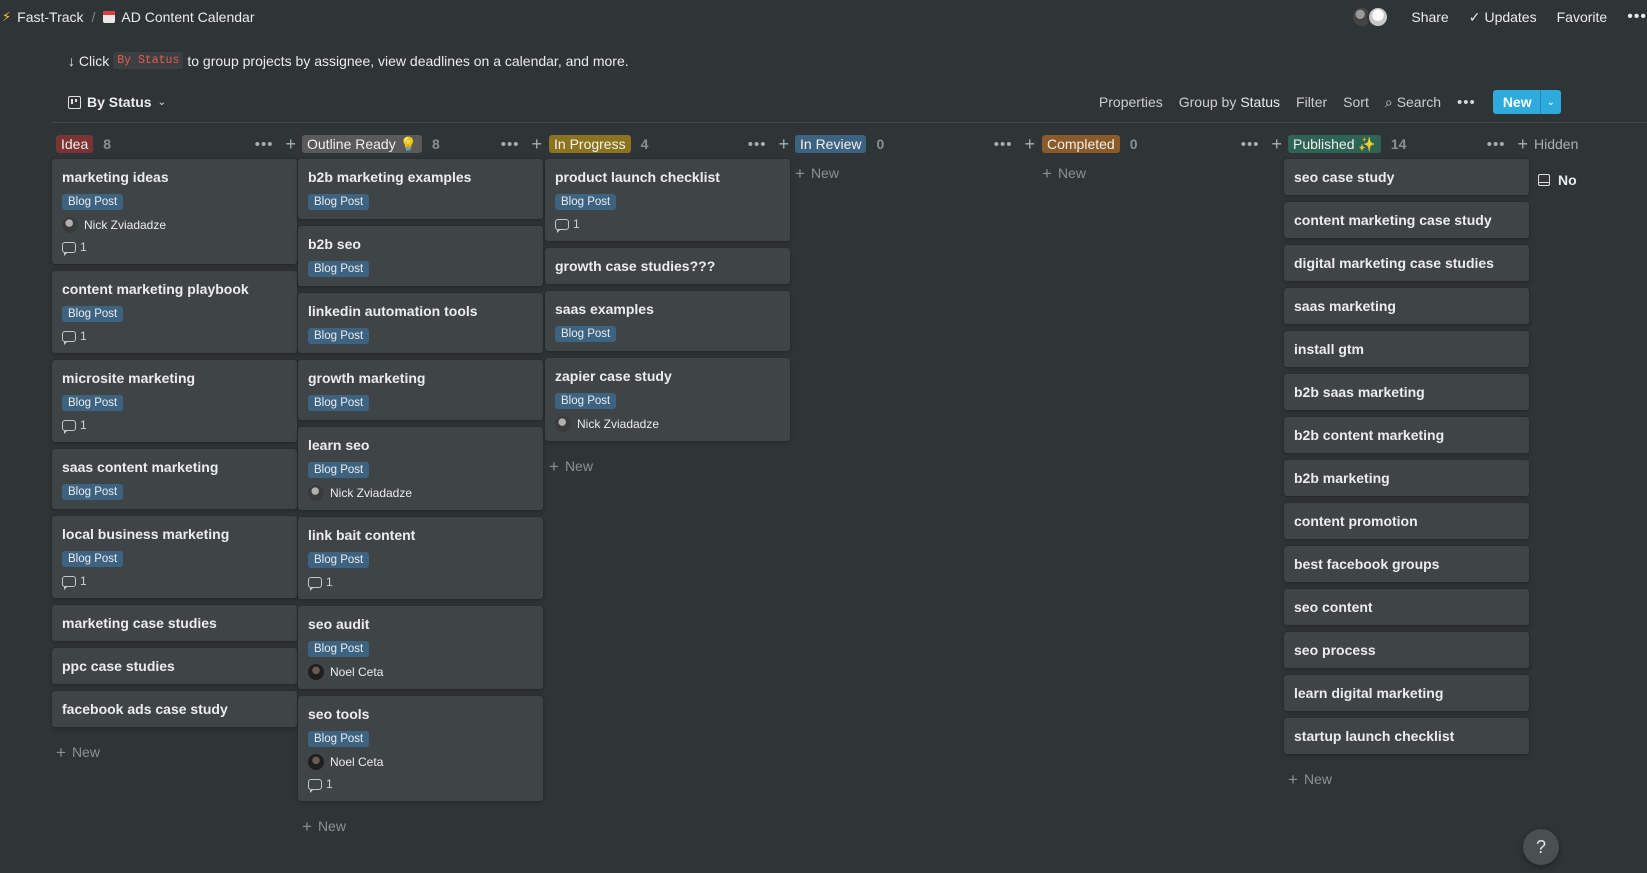  I want to click on board-card: growth case studies???, so click(667, 266).